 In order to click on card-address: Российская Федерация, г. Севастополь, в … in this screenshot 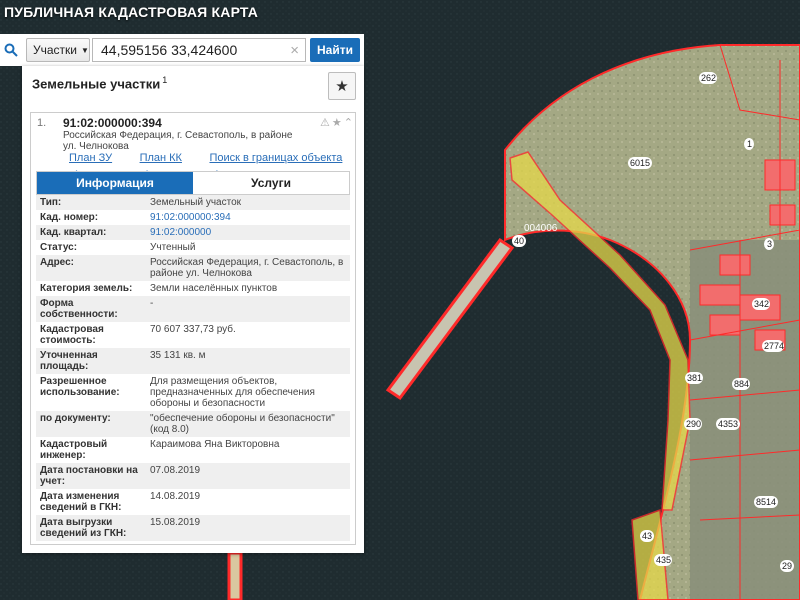, I will do `click(178, 141)`.